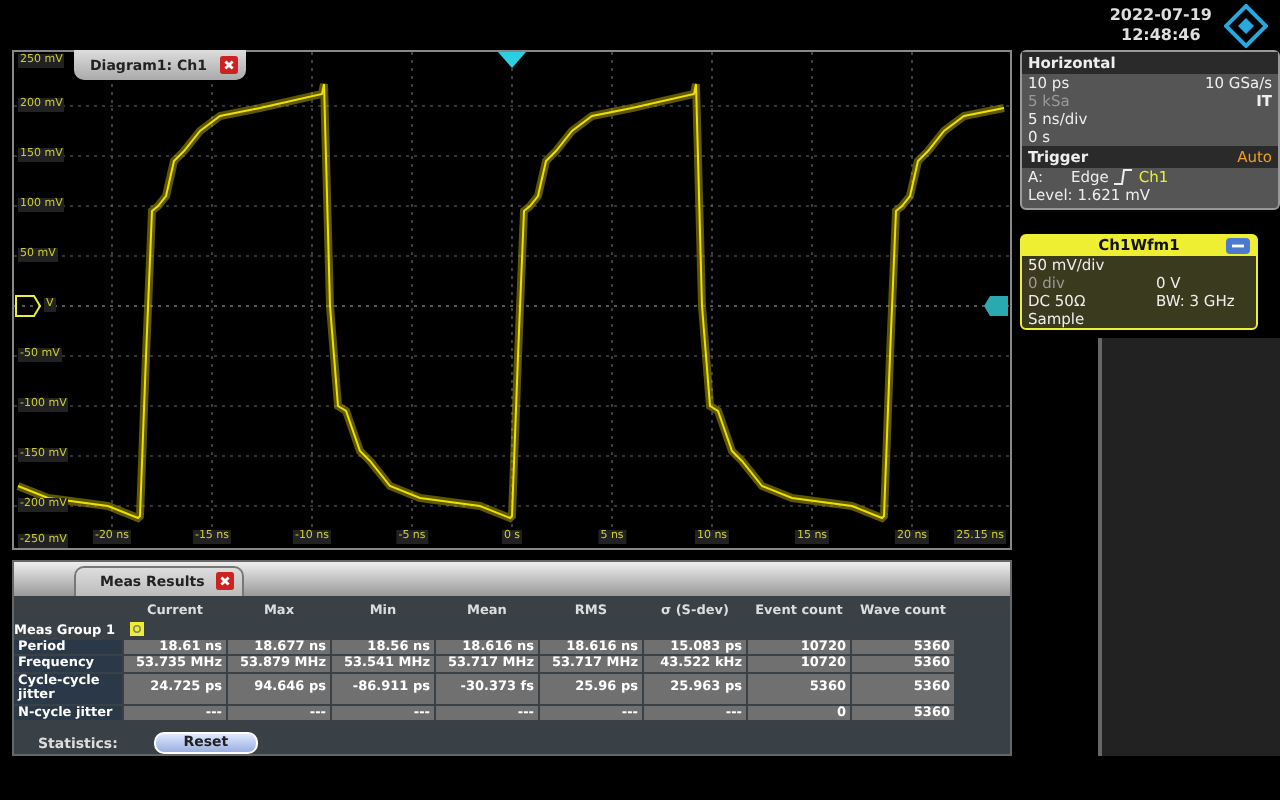 The width and height of the screenshot is (1280, 800). Describe the element at coordinates (1161, 35) in the screenshot. I see `time-text: 12:48:46` at that location.